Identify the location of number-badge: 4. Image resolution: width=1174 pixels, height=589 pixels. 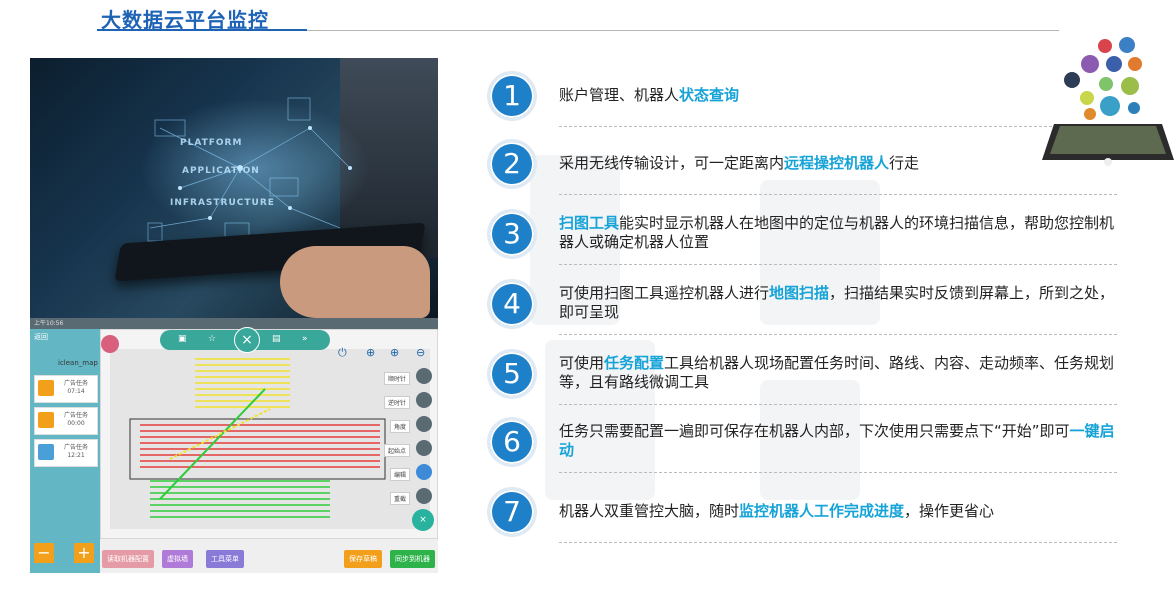
(512, 304).